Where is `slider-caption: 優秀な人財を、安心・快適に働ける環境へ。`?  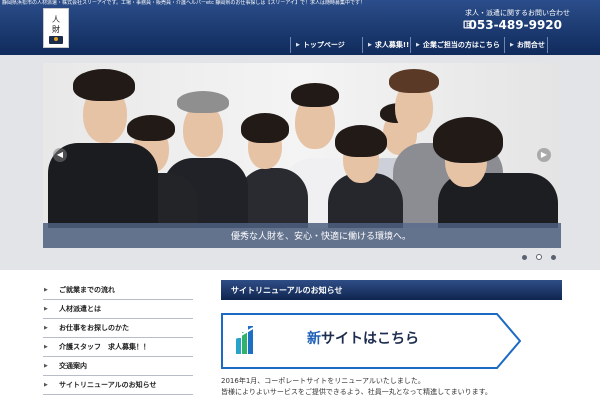 slider-caption: 優秀な人財を、安心・快適に働ける環境へ。 is located at coordinates (321, 237).